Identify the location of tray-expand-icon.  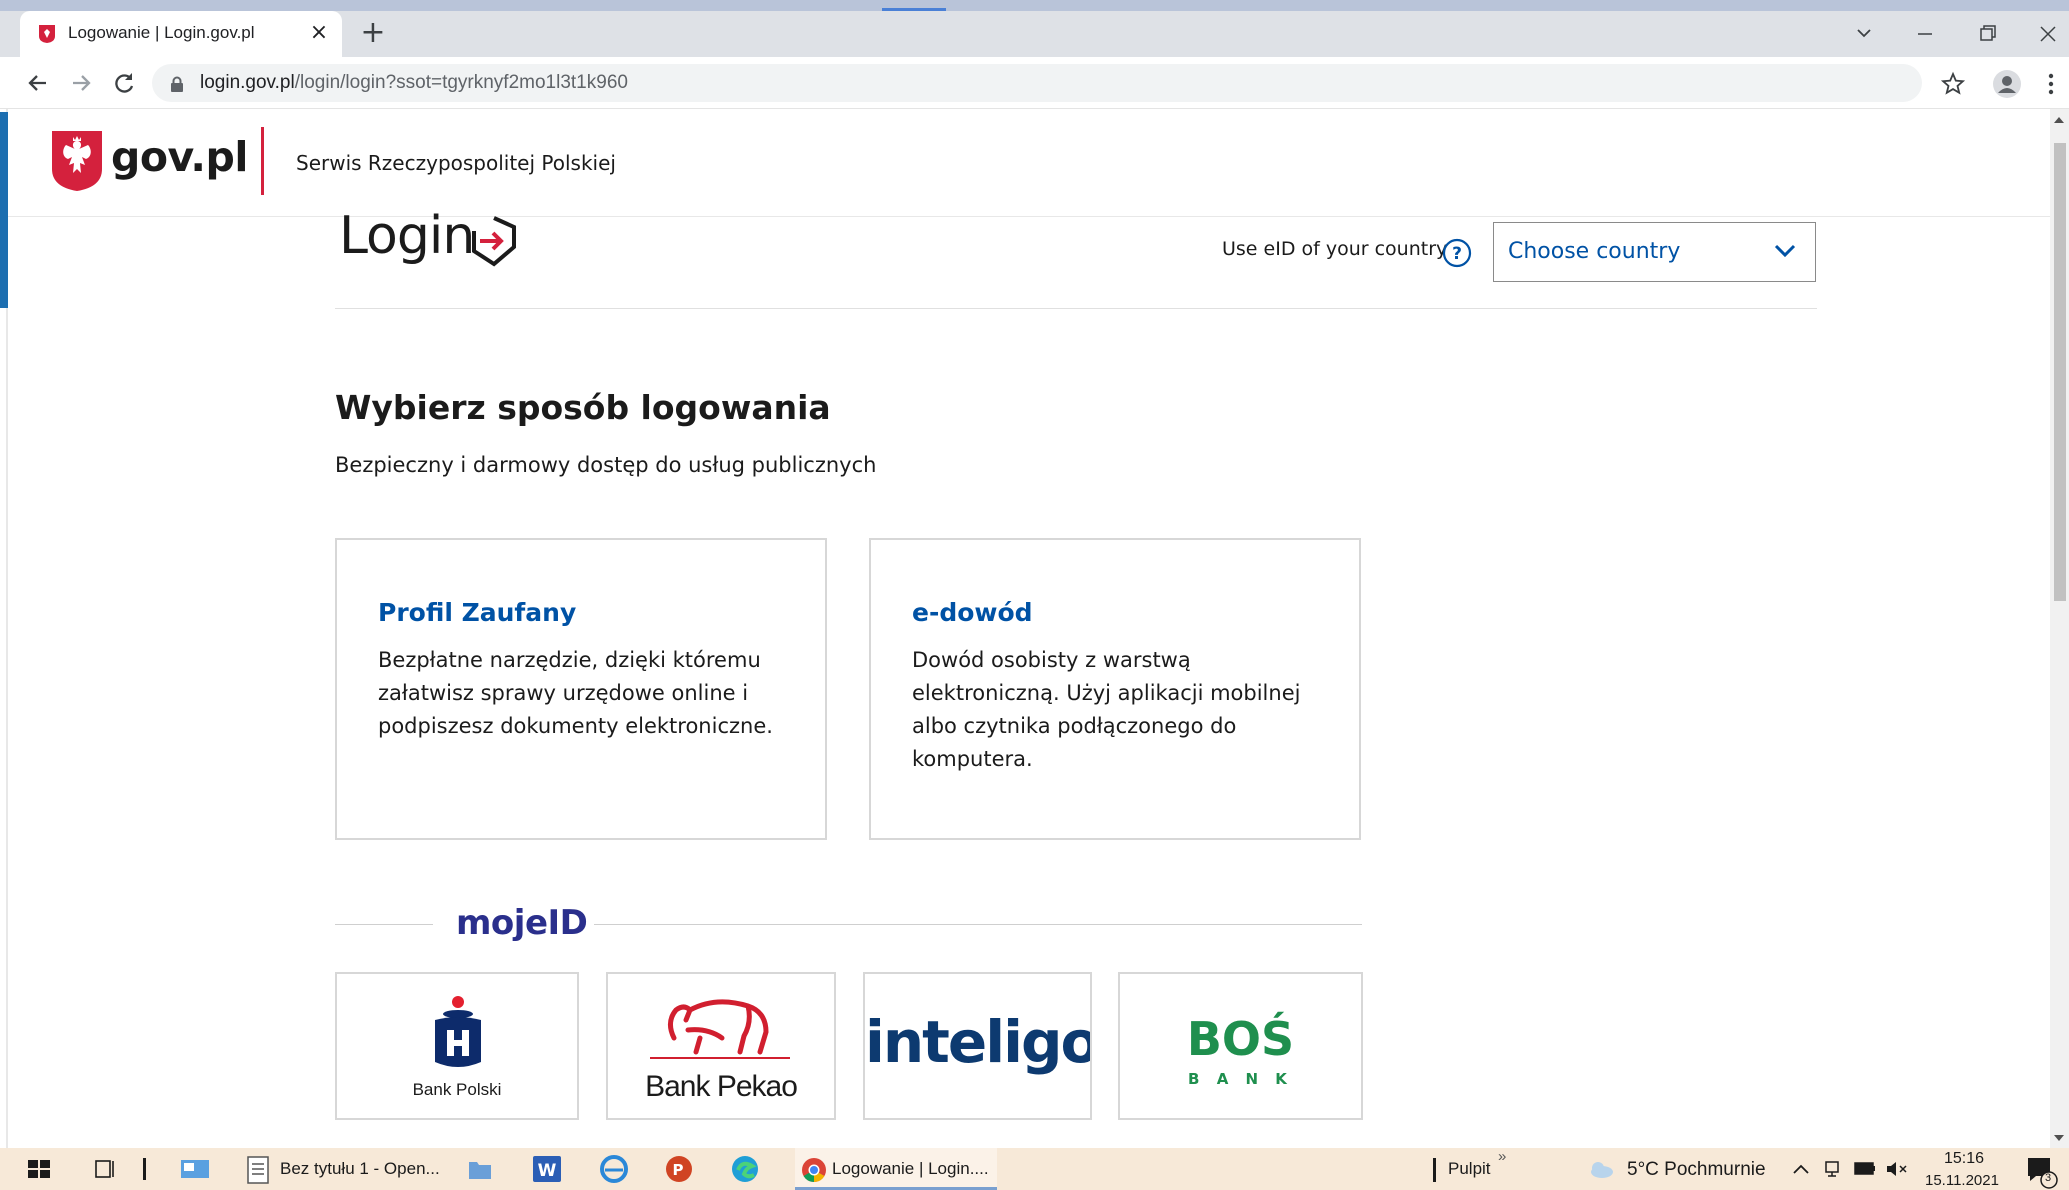
(1801, 1169).